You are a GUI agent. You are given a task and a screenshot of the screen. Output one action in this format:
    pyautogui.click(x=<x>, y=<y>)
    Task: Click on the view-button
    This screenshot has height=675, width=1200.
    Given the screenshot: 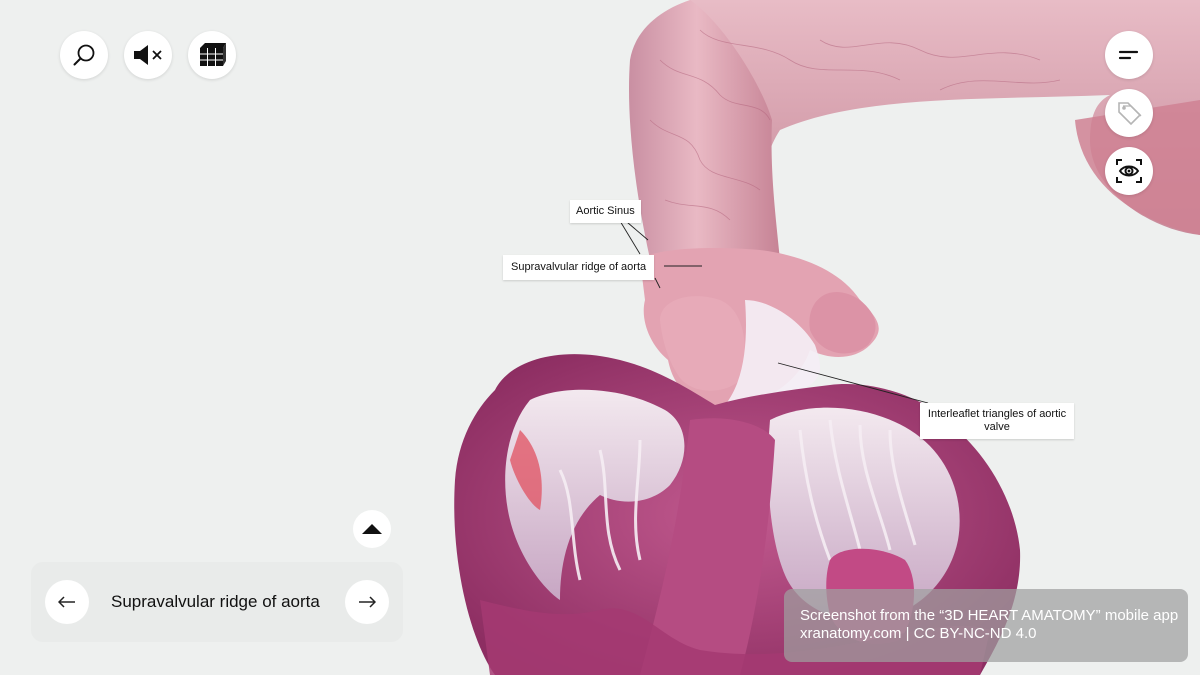 What is the action you would take?
    pyautogui.click(x=1129, y=171)
    